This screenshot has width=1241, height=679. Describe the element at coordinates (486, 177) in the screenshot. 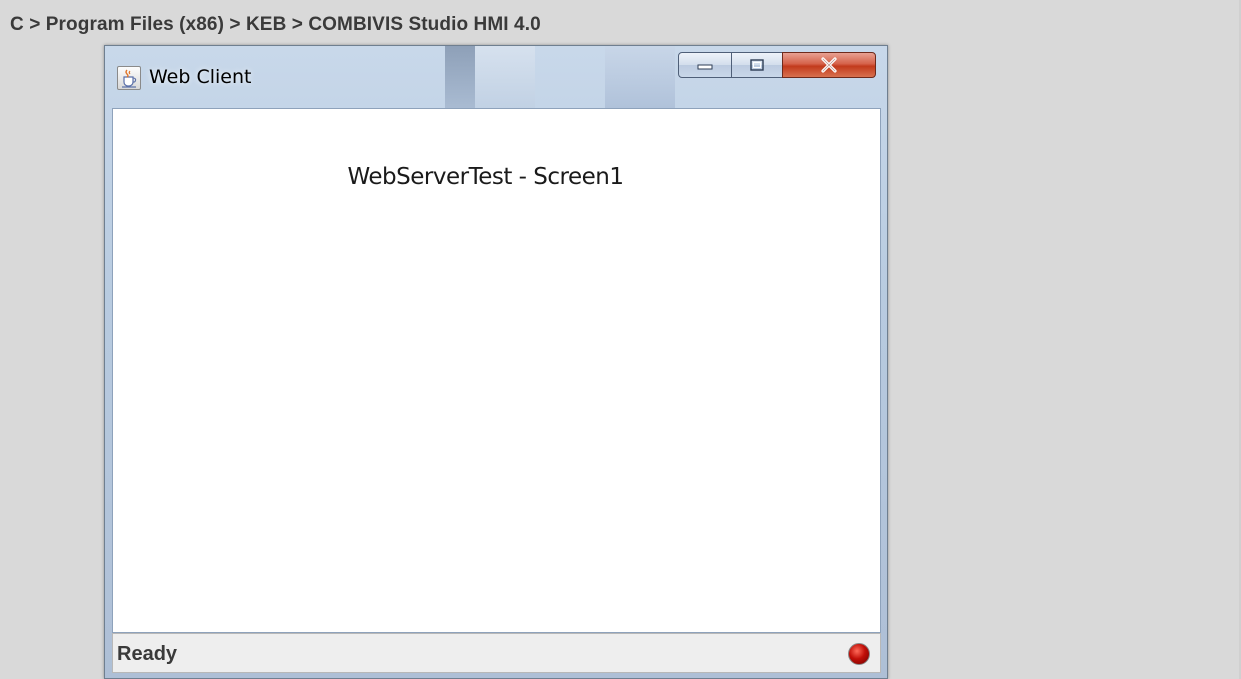

I see `screen-title: WebServerTest - Screen1` at that location.